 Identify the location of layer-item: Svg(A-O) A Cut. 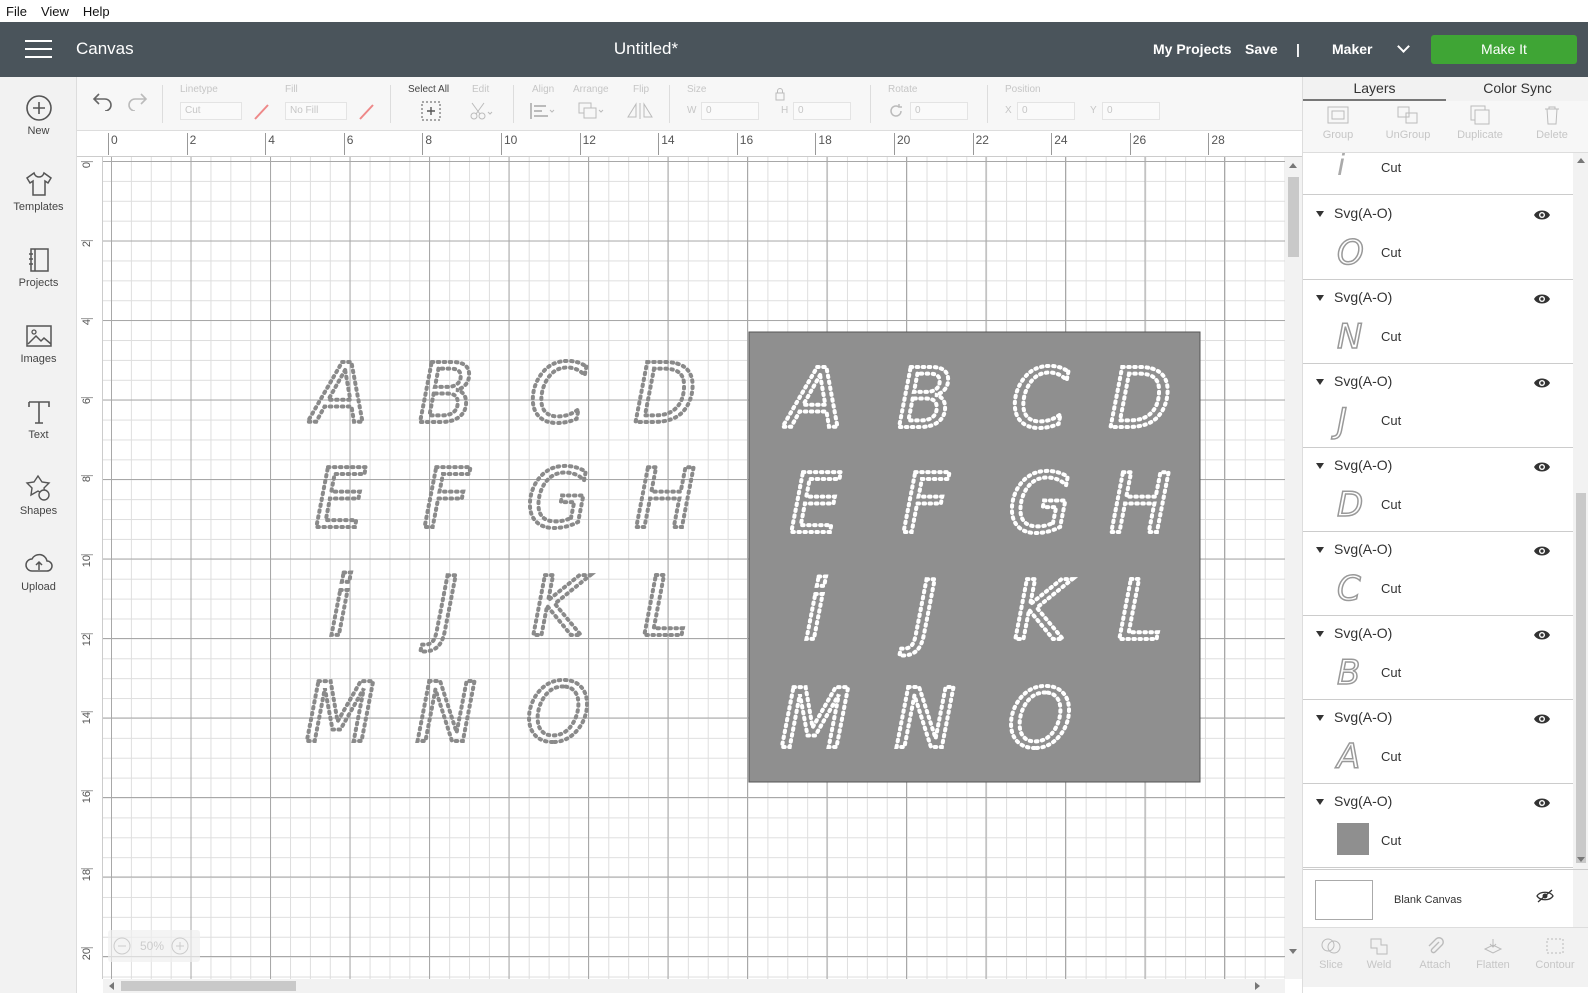
(1438, 741).